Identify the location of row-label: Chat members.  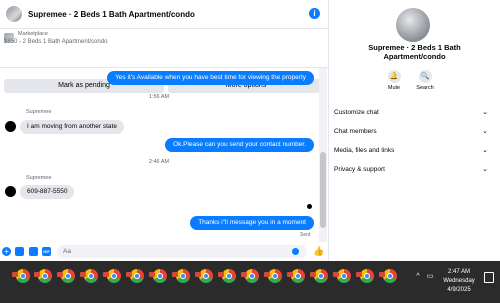
(355, 131).